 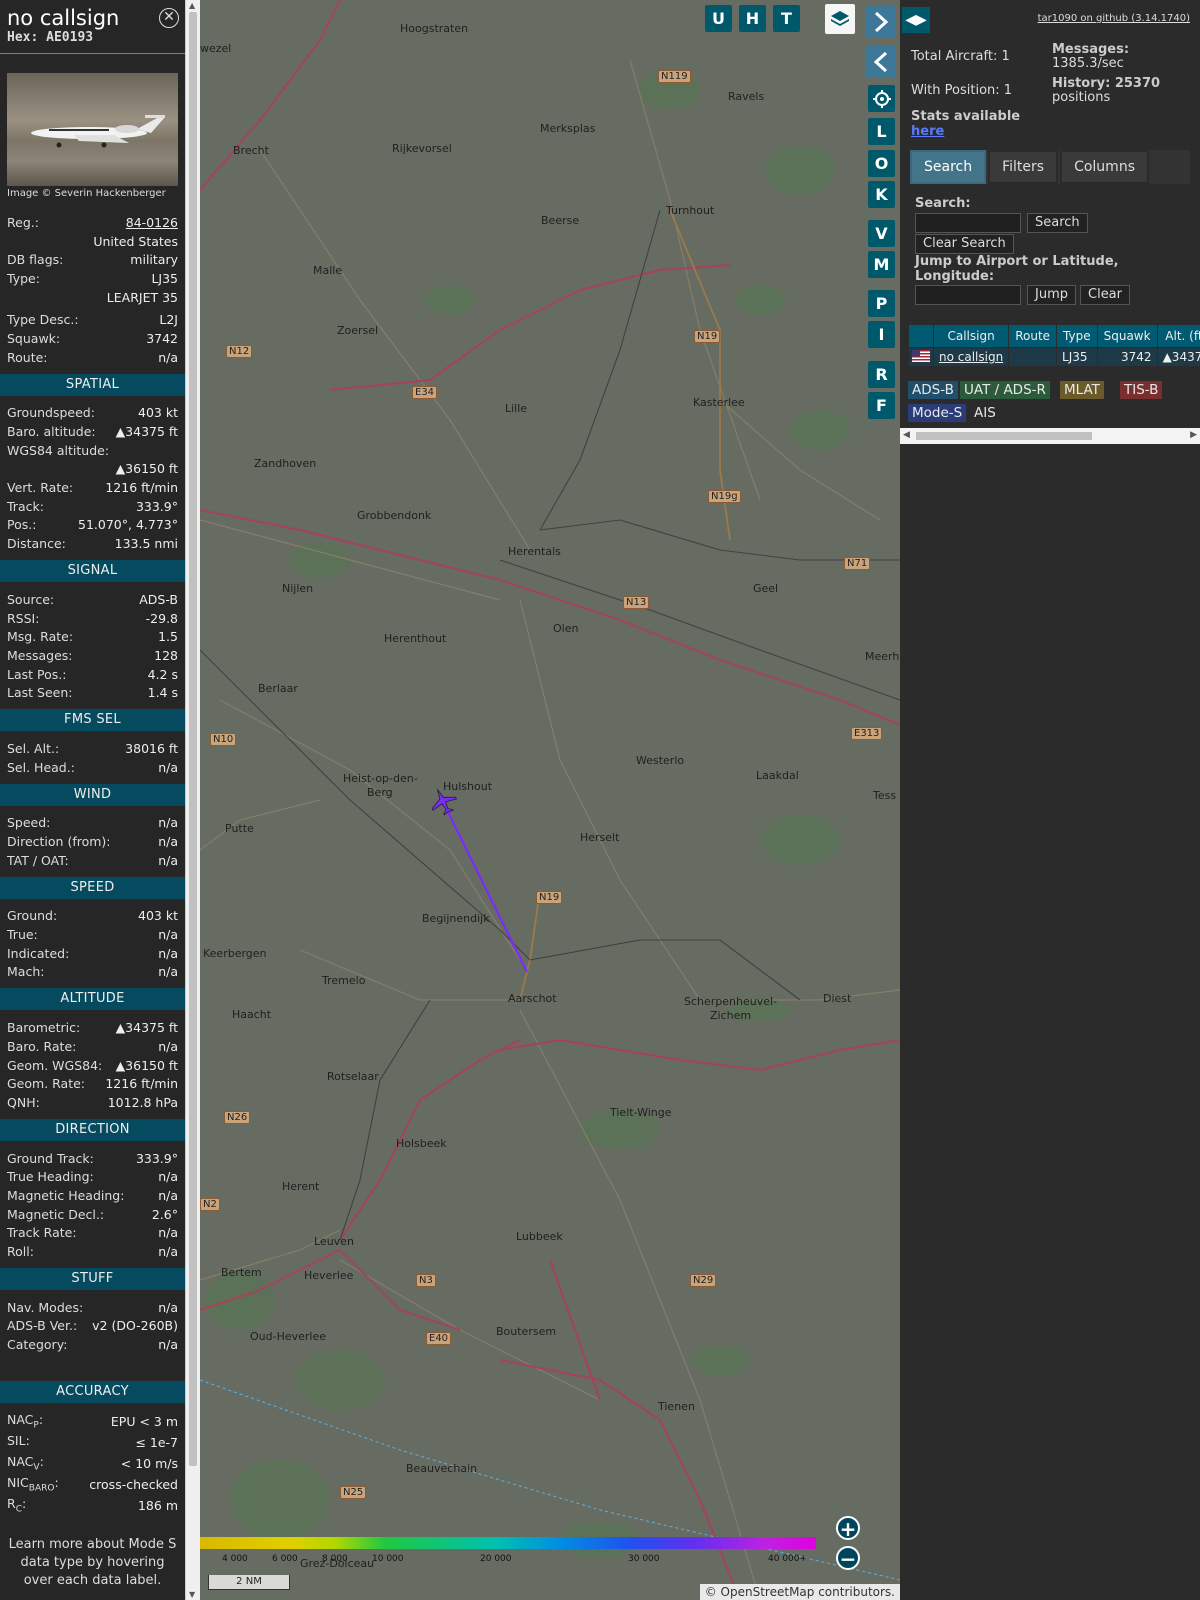 What do you see at coordinates (92, 357) in the screenshot?
I see `info-row: Route: n/a` at bounding box center [92, 357].